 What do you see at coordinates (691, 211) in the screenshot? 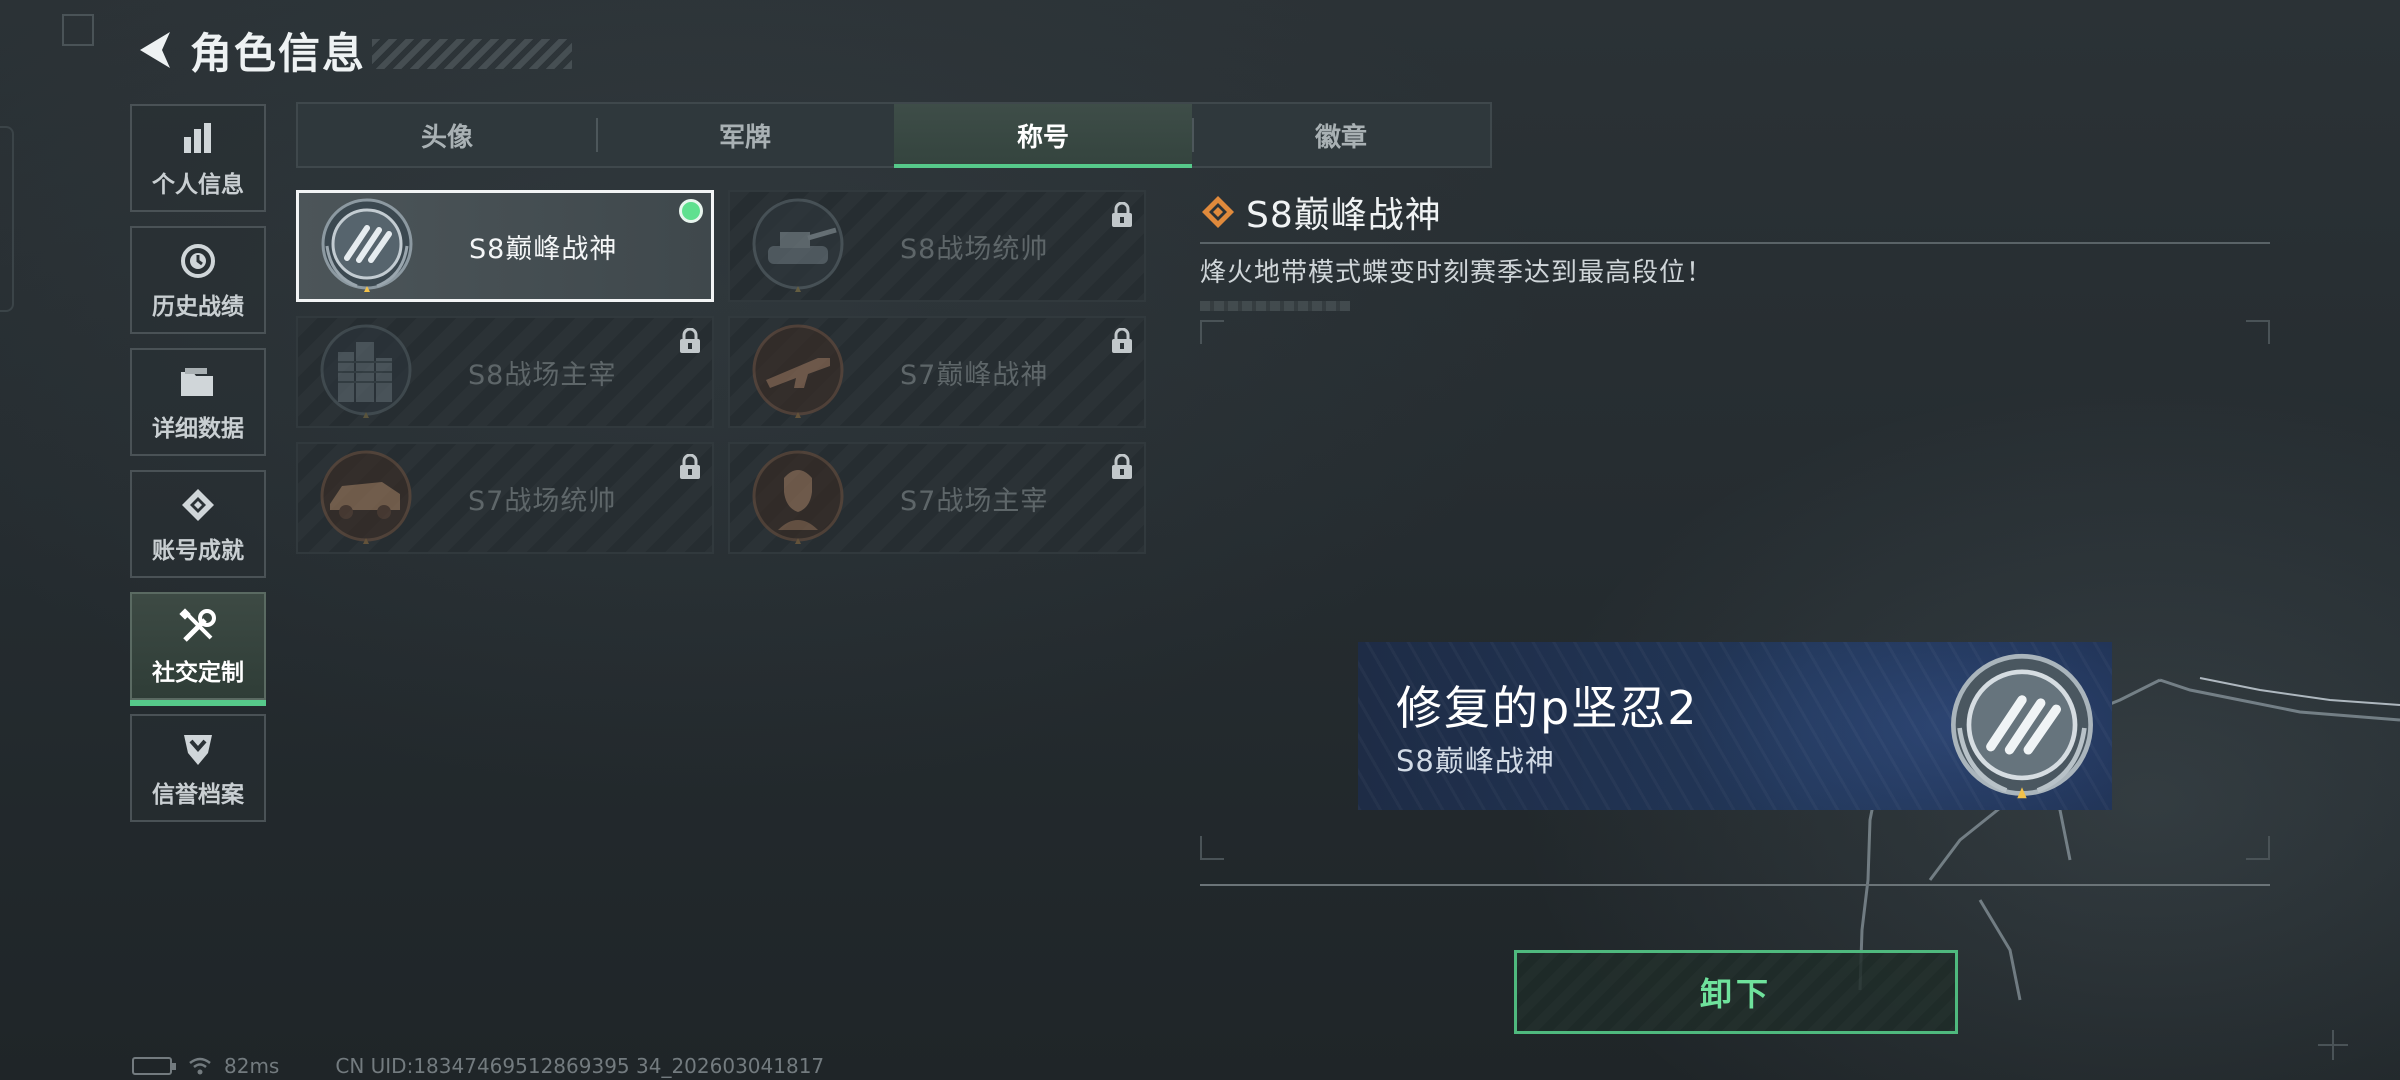
I see `equipped-indicator` at bounding box center [691, 211].